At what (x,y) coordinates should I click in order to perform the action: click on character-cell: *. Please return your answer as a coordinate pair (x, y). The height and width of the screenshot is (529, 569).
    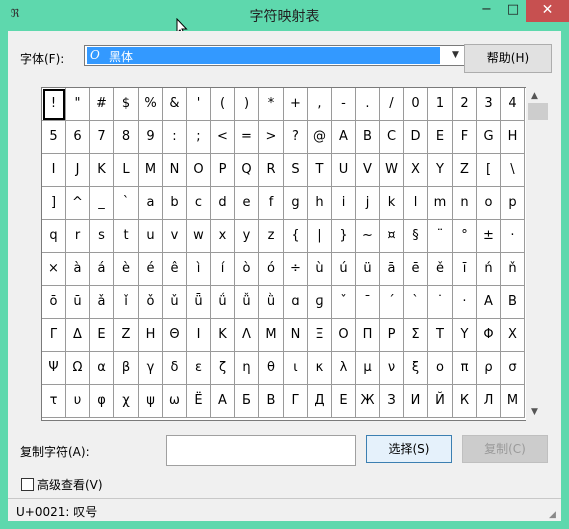
    Looking at the image, I should click on (271, 104).